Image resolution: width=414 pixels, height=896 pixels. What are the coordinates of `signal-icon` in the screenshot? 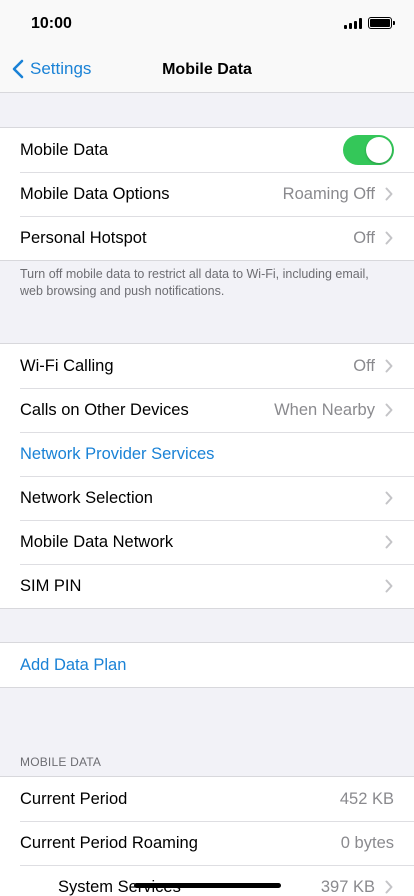 It's located at (353, 23).